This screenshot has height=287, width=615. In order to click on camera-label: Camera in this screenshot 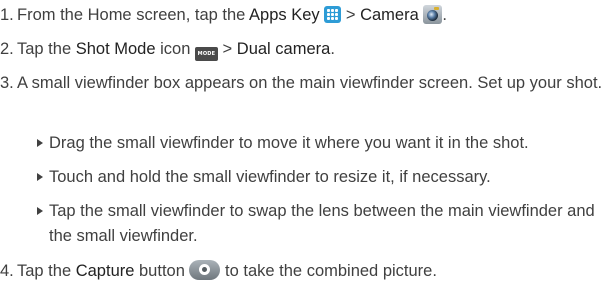, I will do `click(389, 15)`.